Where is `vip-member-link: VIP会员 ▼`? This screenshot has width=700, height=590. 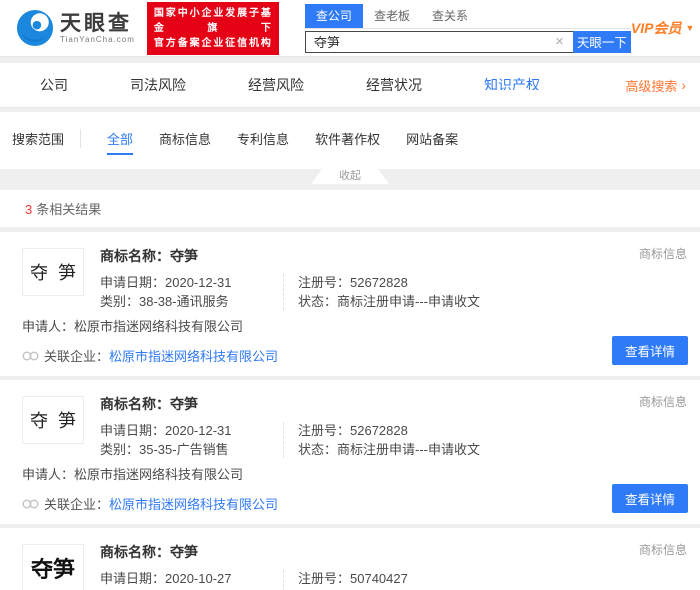 vip-member-link: VIP会员 ▼ is located at coordinates (665, 28).